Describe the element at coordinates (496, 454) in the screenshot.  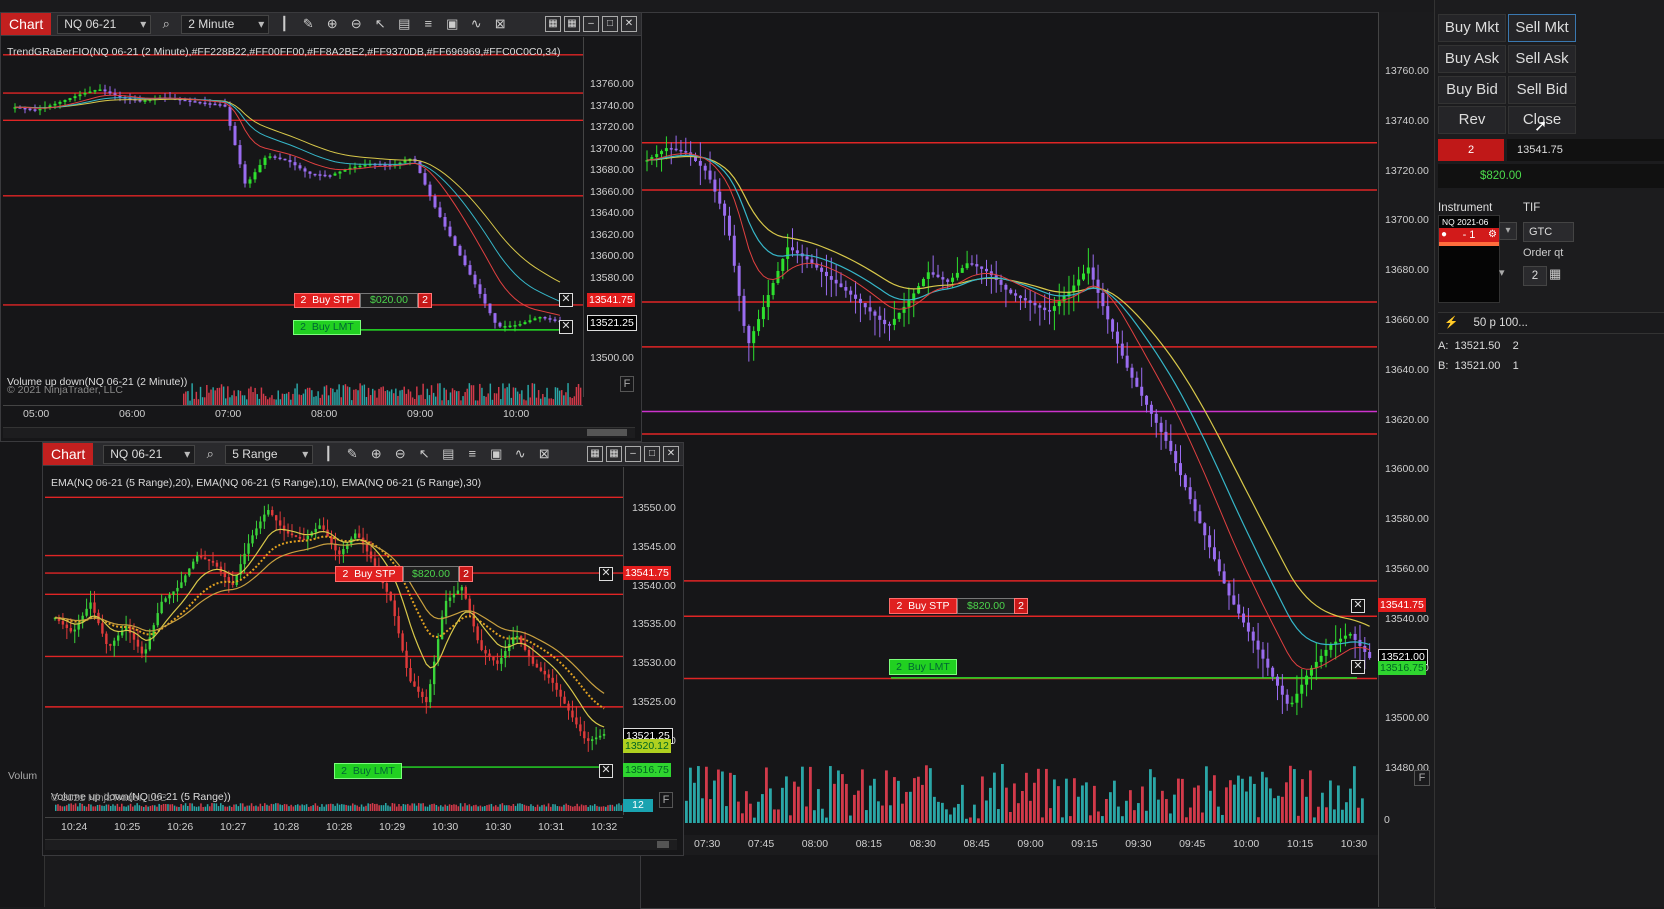
I see `chart2-properties-icon: ▣` at that location.